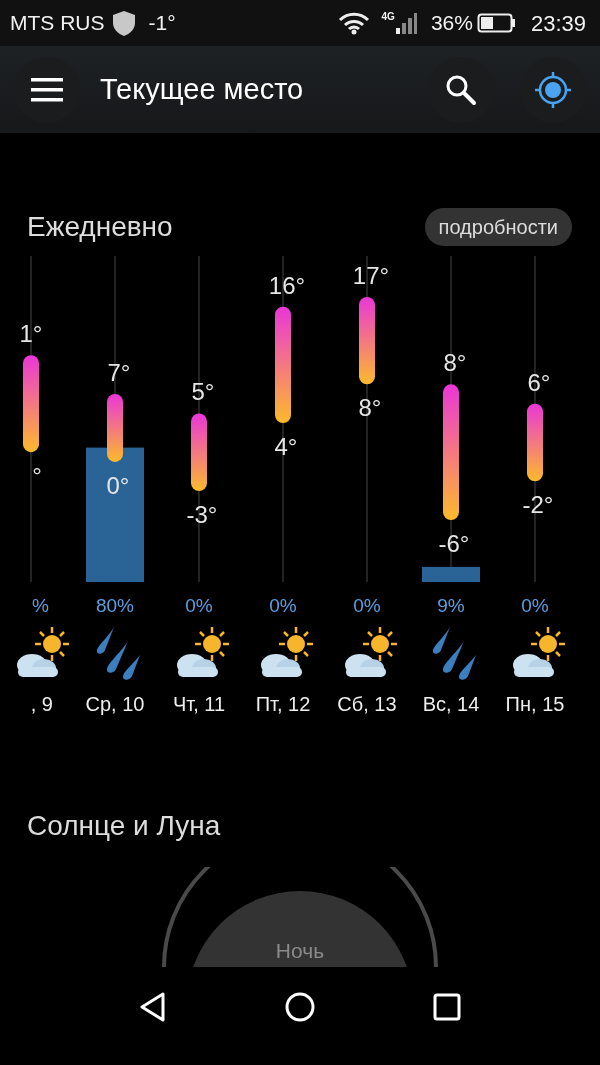 The height and width of the screenshot is (1065, 600). What do you see at coordinates (283, 703) in the screenshot?
I see `day-date: Пт, 12` at bounding box center [283, 703].